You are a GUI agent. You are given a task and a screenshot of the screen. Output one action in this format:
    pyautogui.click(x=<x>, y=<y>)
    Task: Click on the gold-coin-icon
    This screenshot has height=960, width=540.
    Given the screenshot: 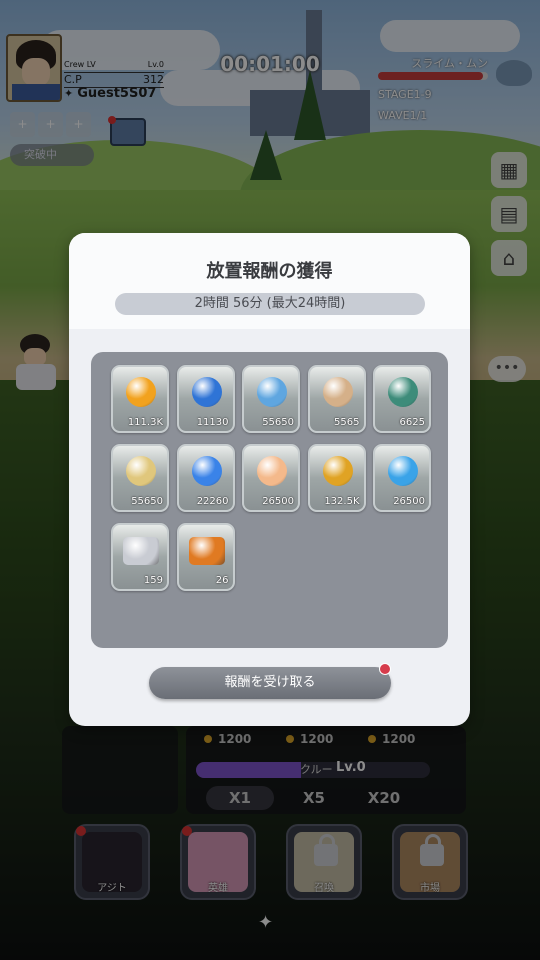 What is the action you would take?
    pyautogui.click(x=141, y=392)
    